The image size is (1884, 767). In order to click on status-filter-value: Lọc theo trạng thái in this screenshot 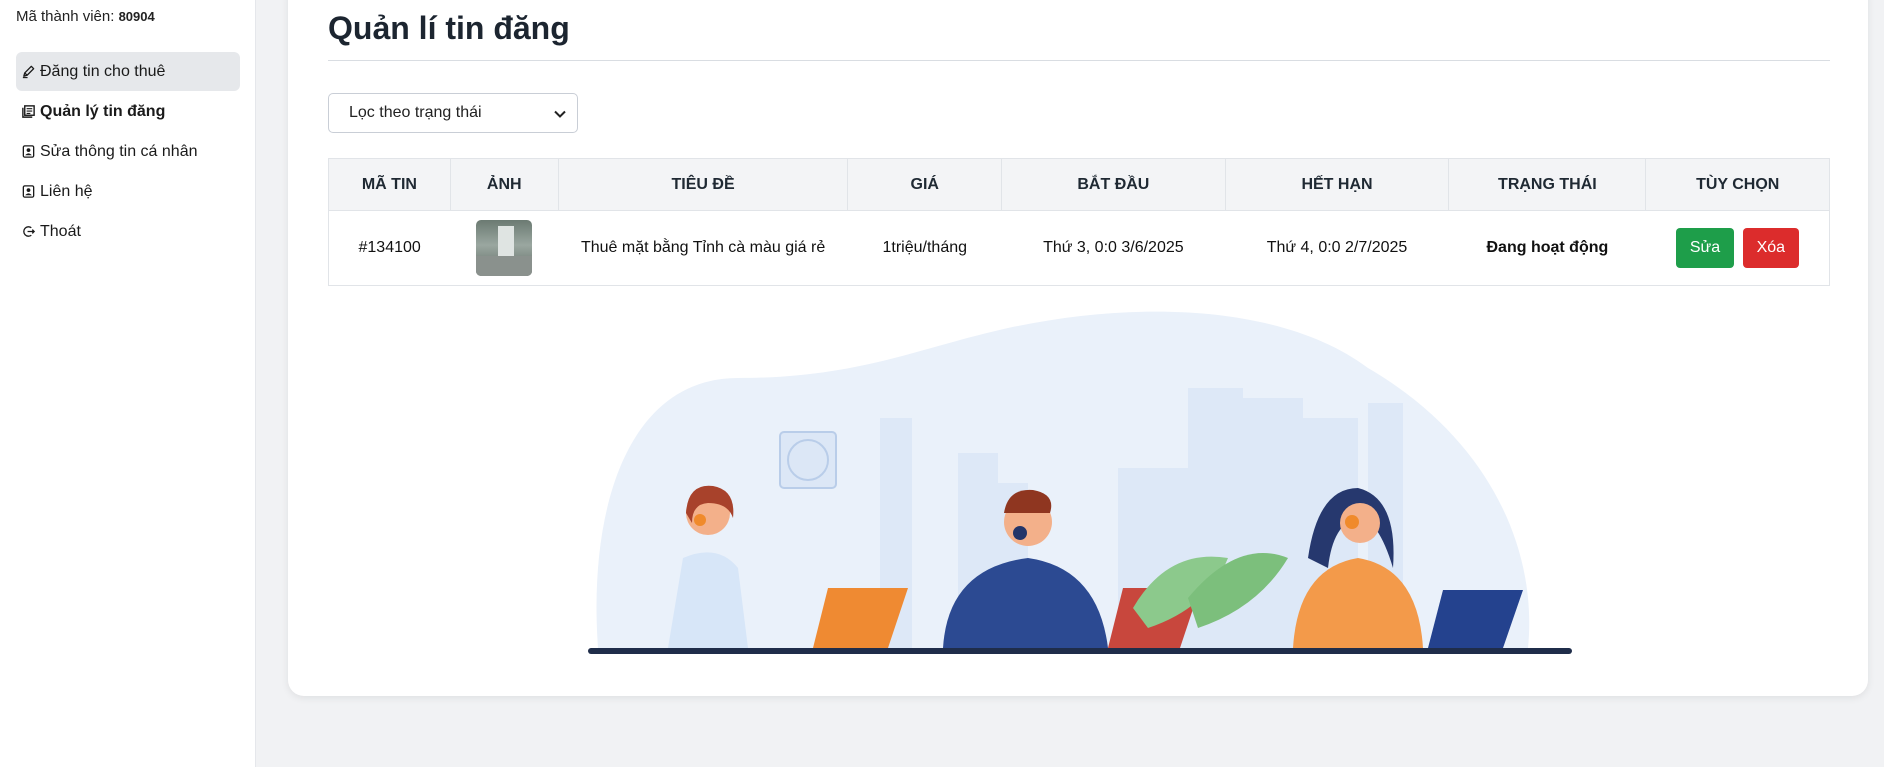, I will do `click(415, 112)`.